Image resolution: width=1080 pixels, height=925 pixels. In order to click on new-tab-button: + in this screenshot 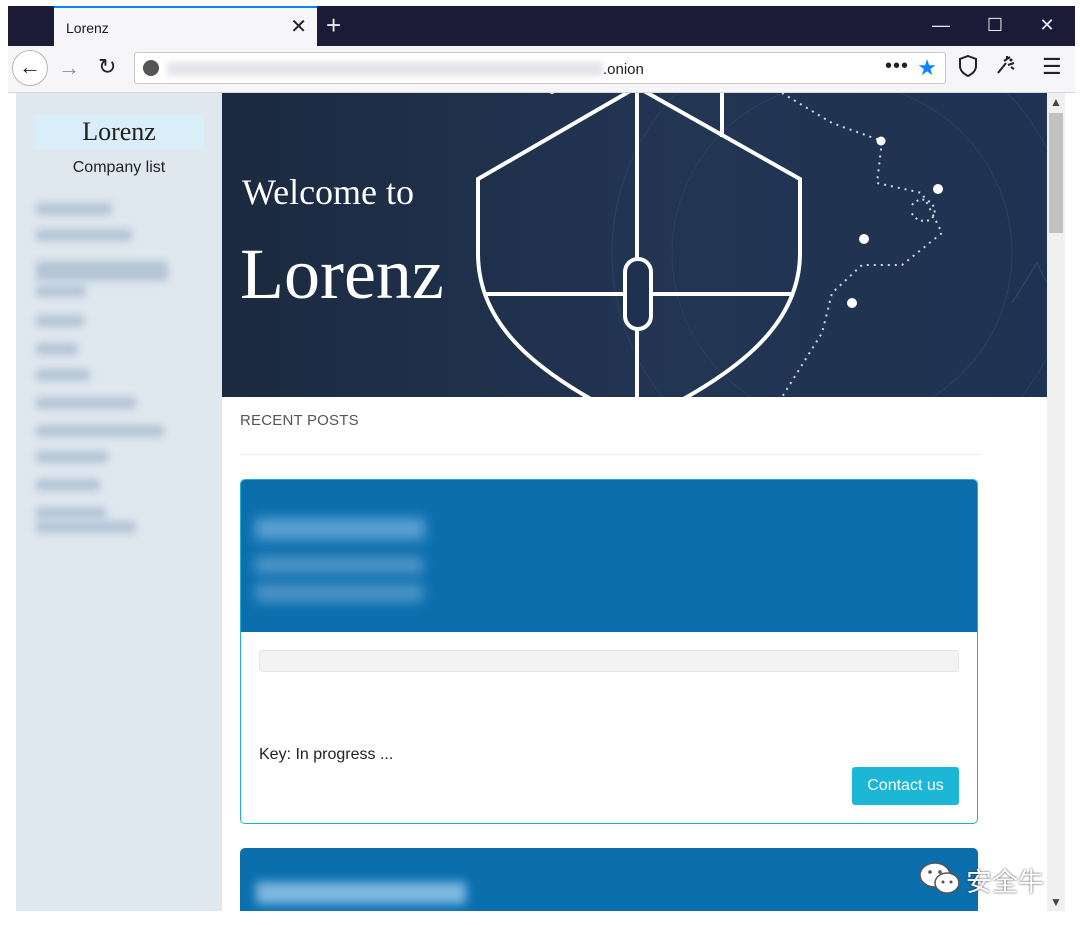, I will do `click(333, 25)`.